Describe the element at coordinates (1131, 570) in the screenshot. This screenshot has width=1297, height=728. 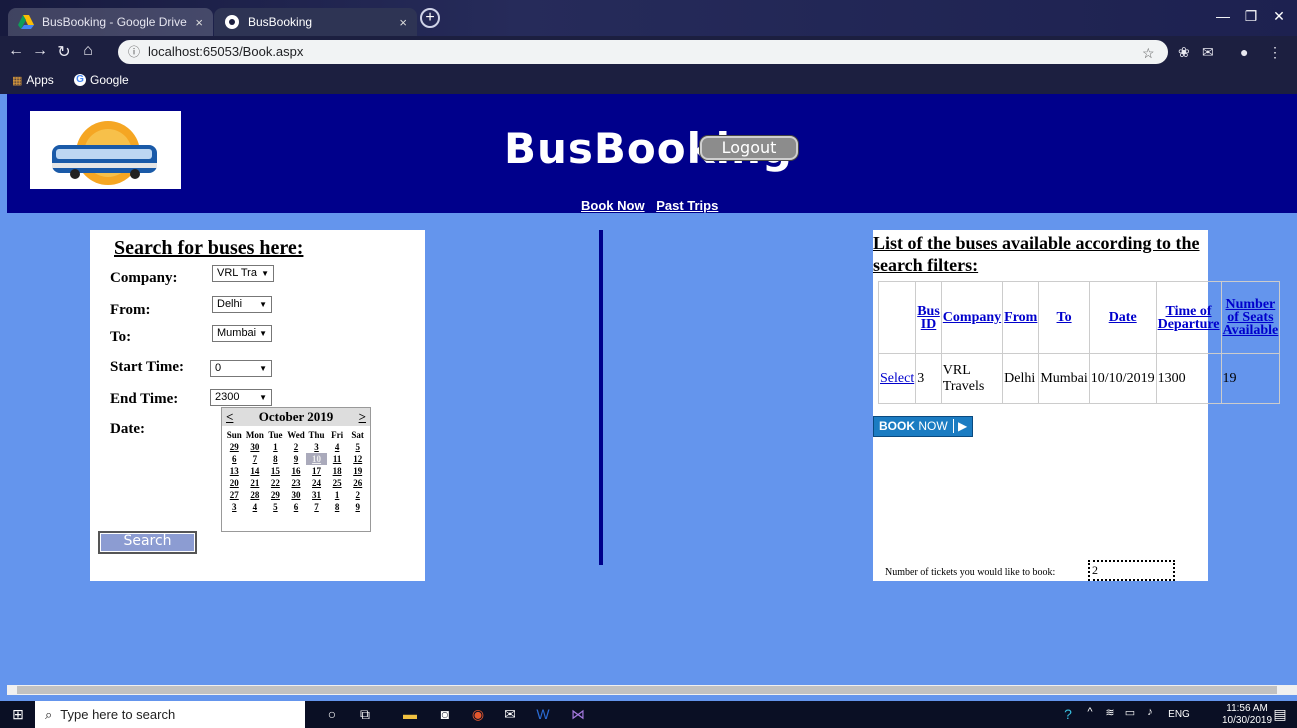
I see `tickets-input: 2` at that location.